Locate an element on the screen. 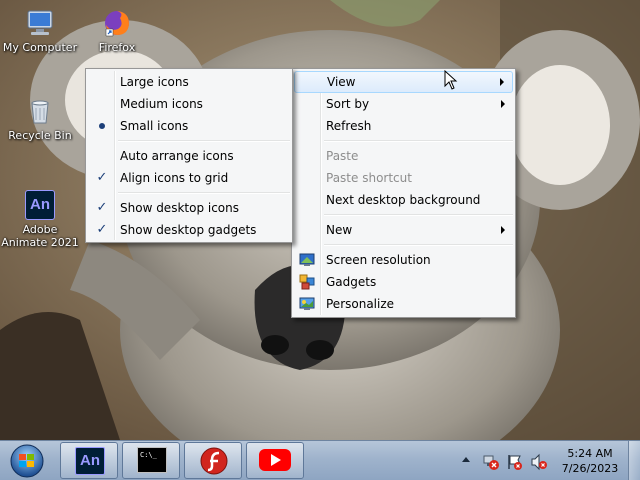 The height and width of the screenshot is (480, 640). volume-muted-icon is located at coordinates (539, 462).